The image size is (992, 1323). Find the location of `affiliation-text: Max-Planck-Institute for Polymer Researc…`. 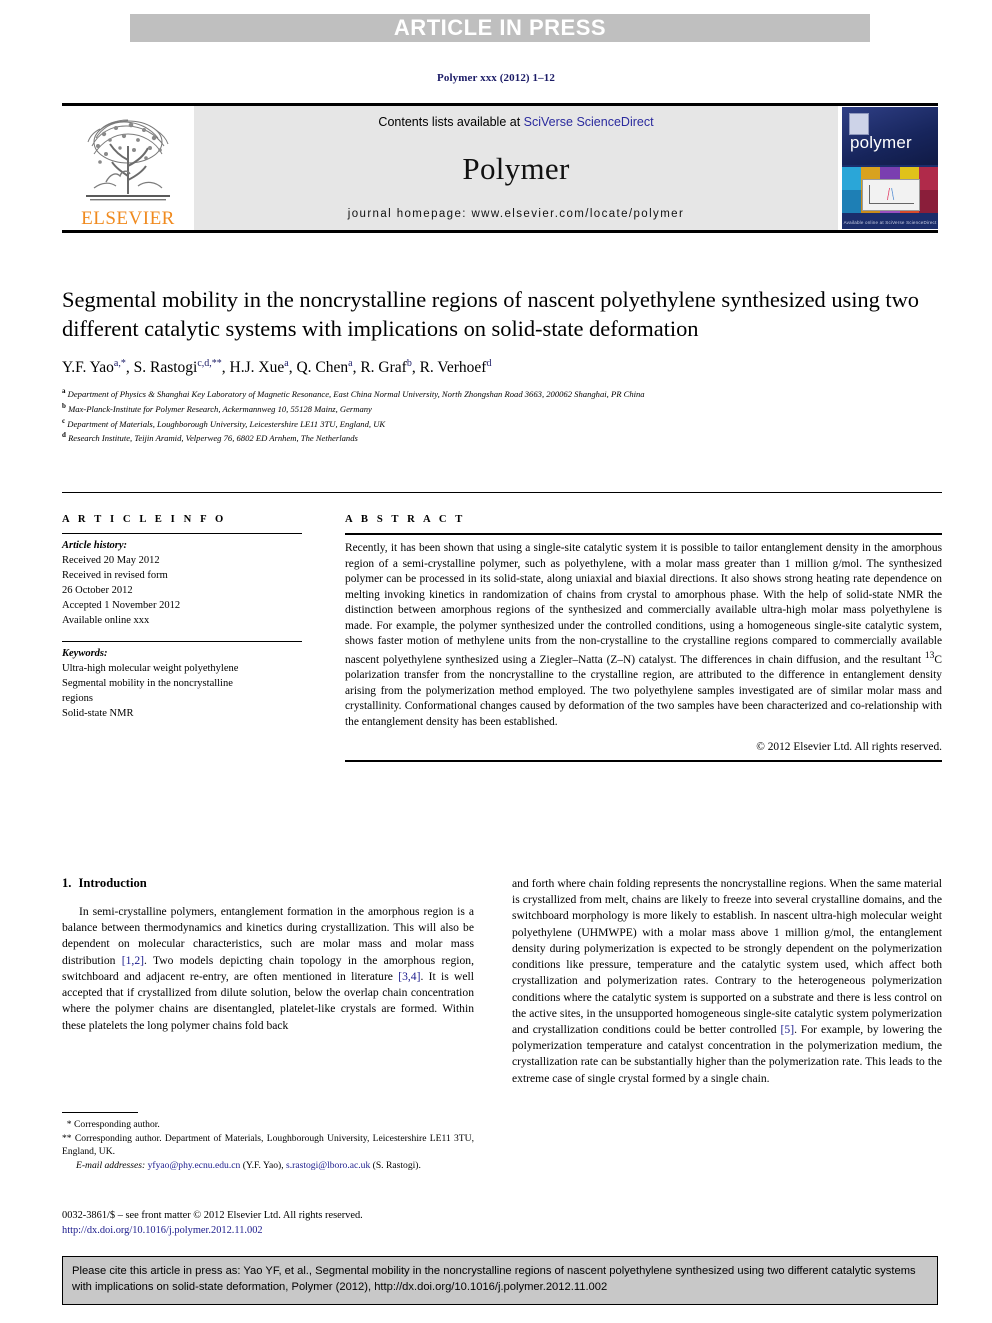

affiliation-text: Max-Planck-Institute for Polymer Researc… is located at coordinates (220, 408).